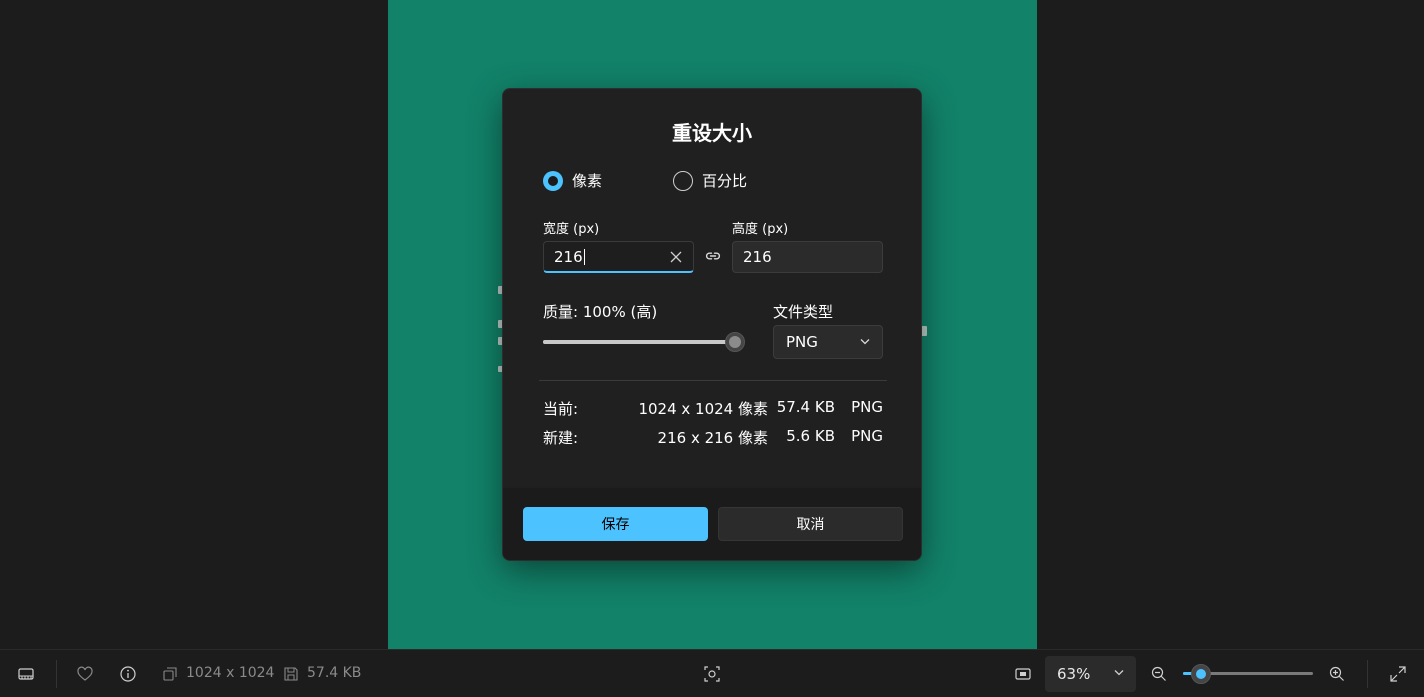 The height and width of the screenshot is (697, 1424). What do you see at coordinates (805, 407) in the screenshot?
I see `current-size: 57.4 KB` at bounding box center [805, 407].